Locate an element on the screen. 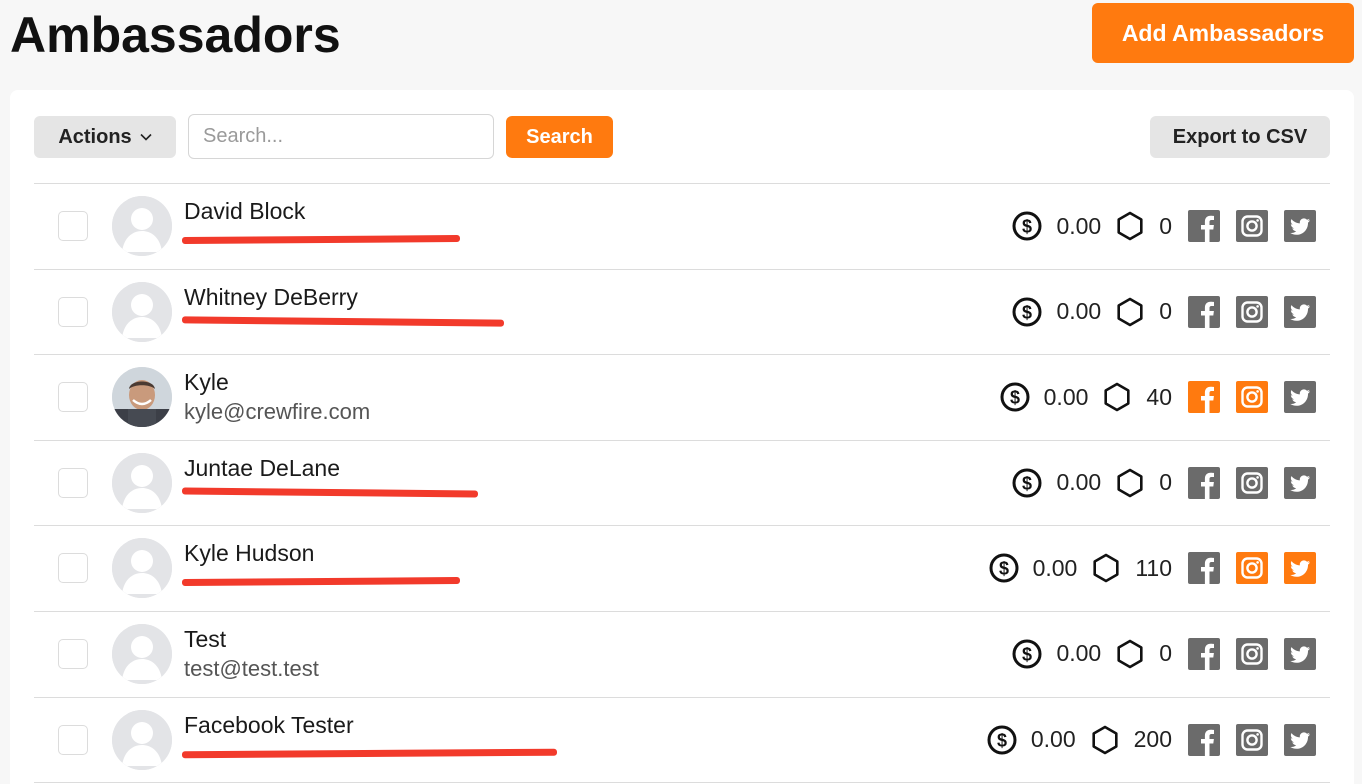 Image resolution: width=1362 pixels, height=784 pixels. ambassador-name: Kyle is located at coordinates (206, 382).